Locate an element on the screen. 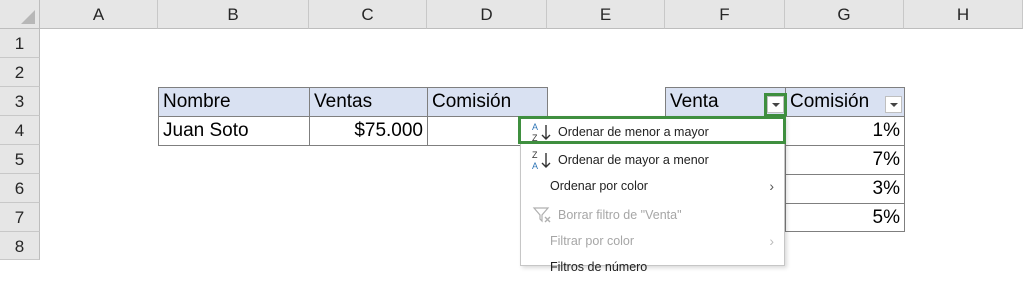 The height and width of the screenshot is (281, 1023). clear-filter-icon is located at coordinates (541, 215).